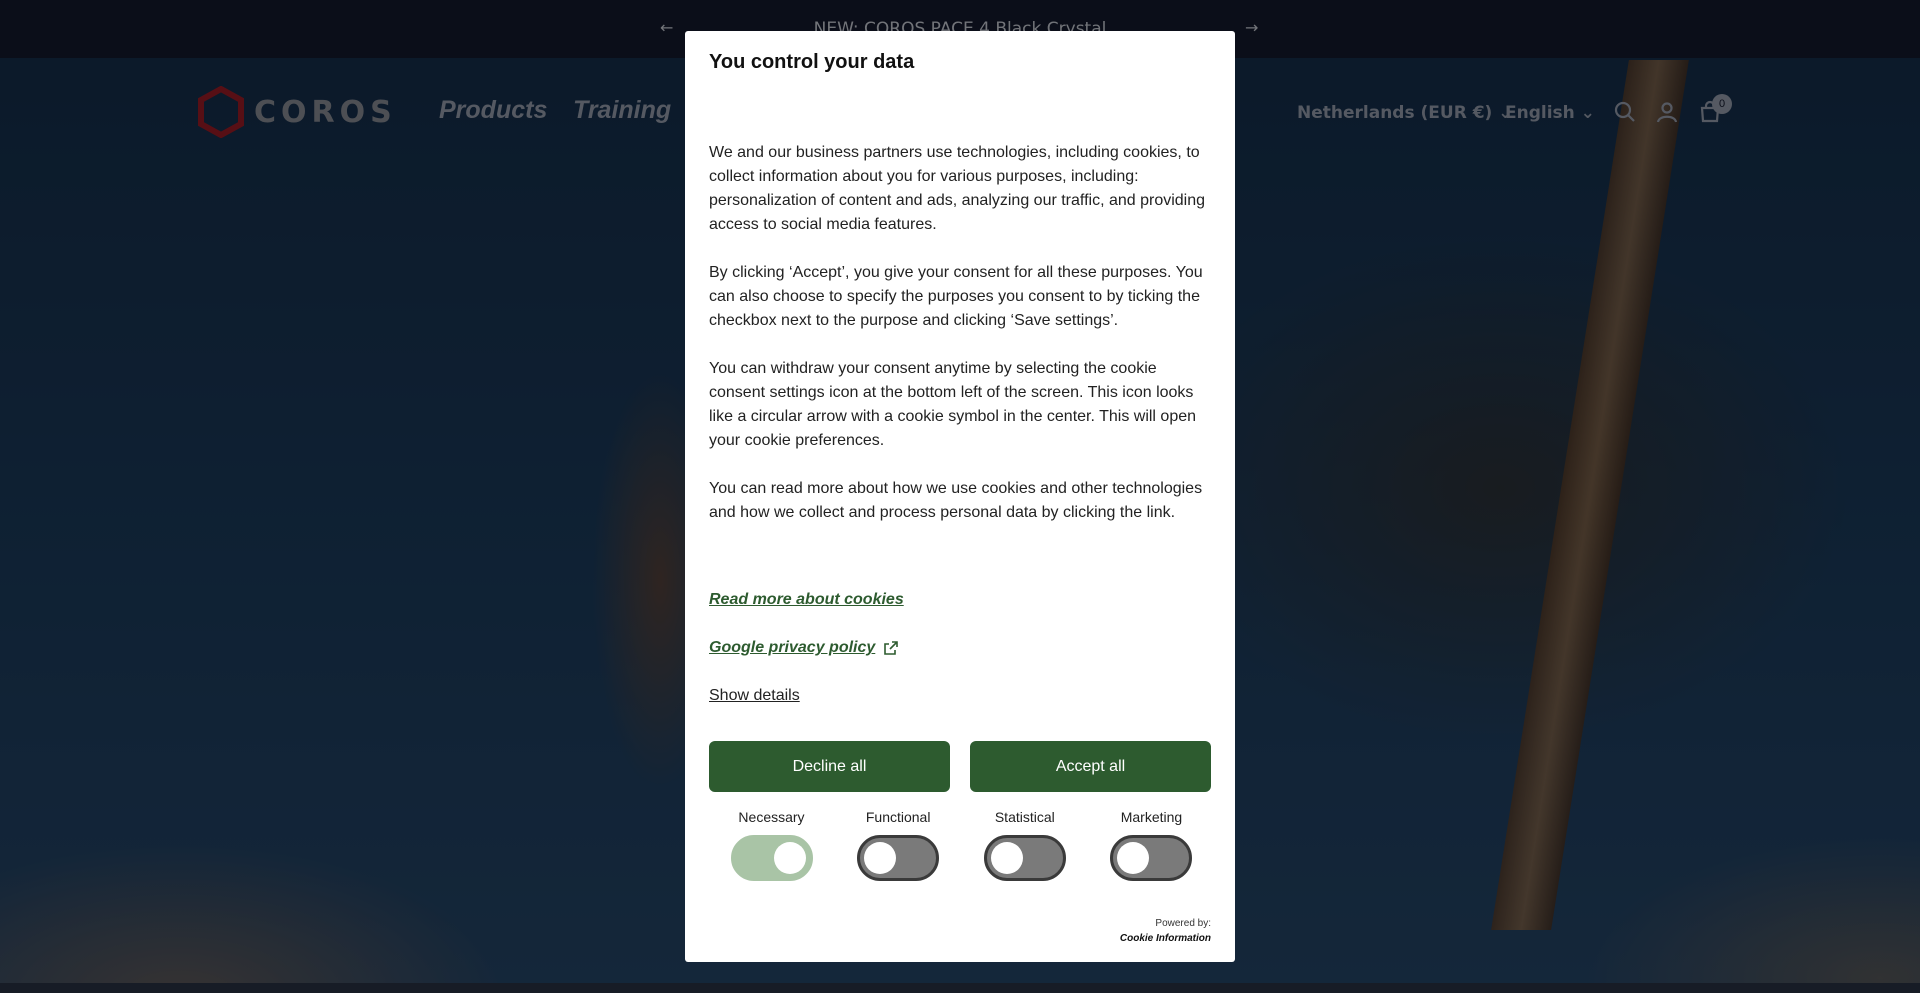 Image resolution: width=1920 pixels, height=993 pixels. I want to click on toggle-marketing: Marketing, so click(1151, 845).